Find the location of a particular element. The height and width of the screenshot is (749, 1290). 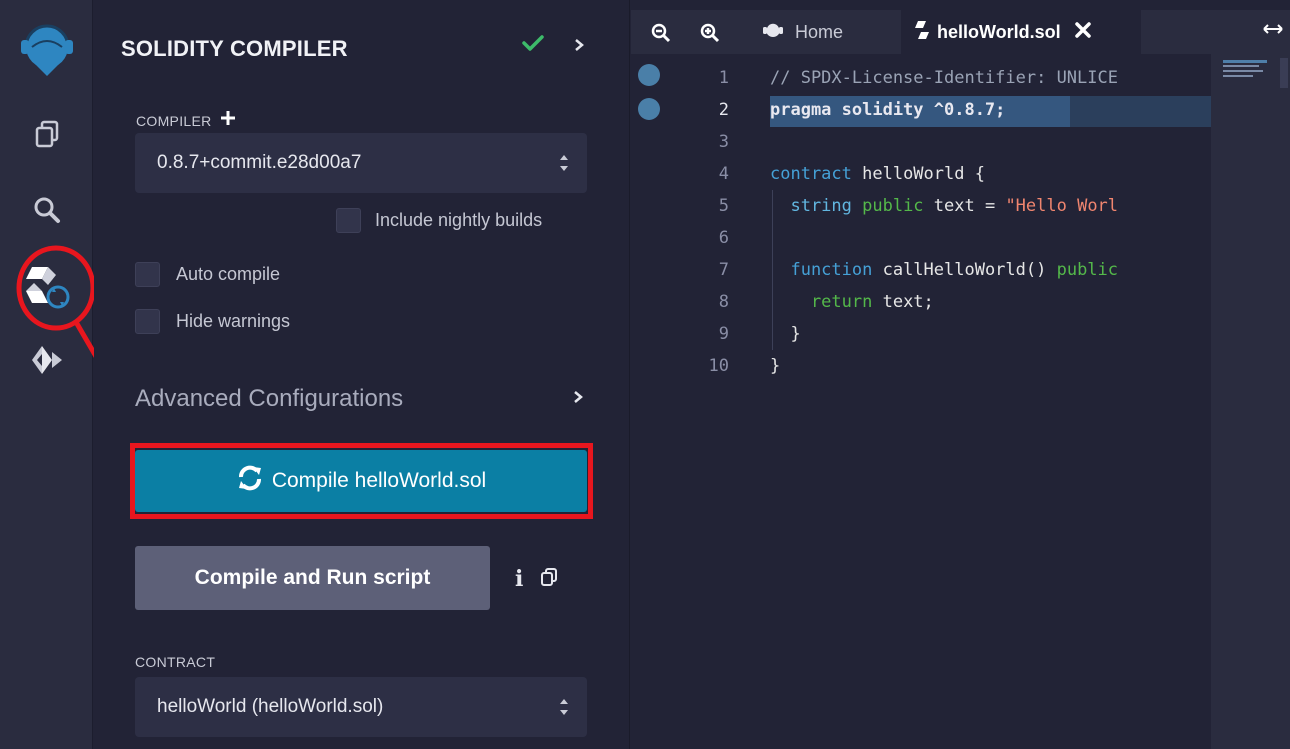

deploy-run-icon is located at coordinates (46, 360).